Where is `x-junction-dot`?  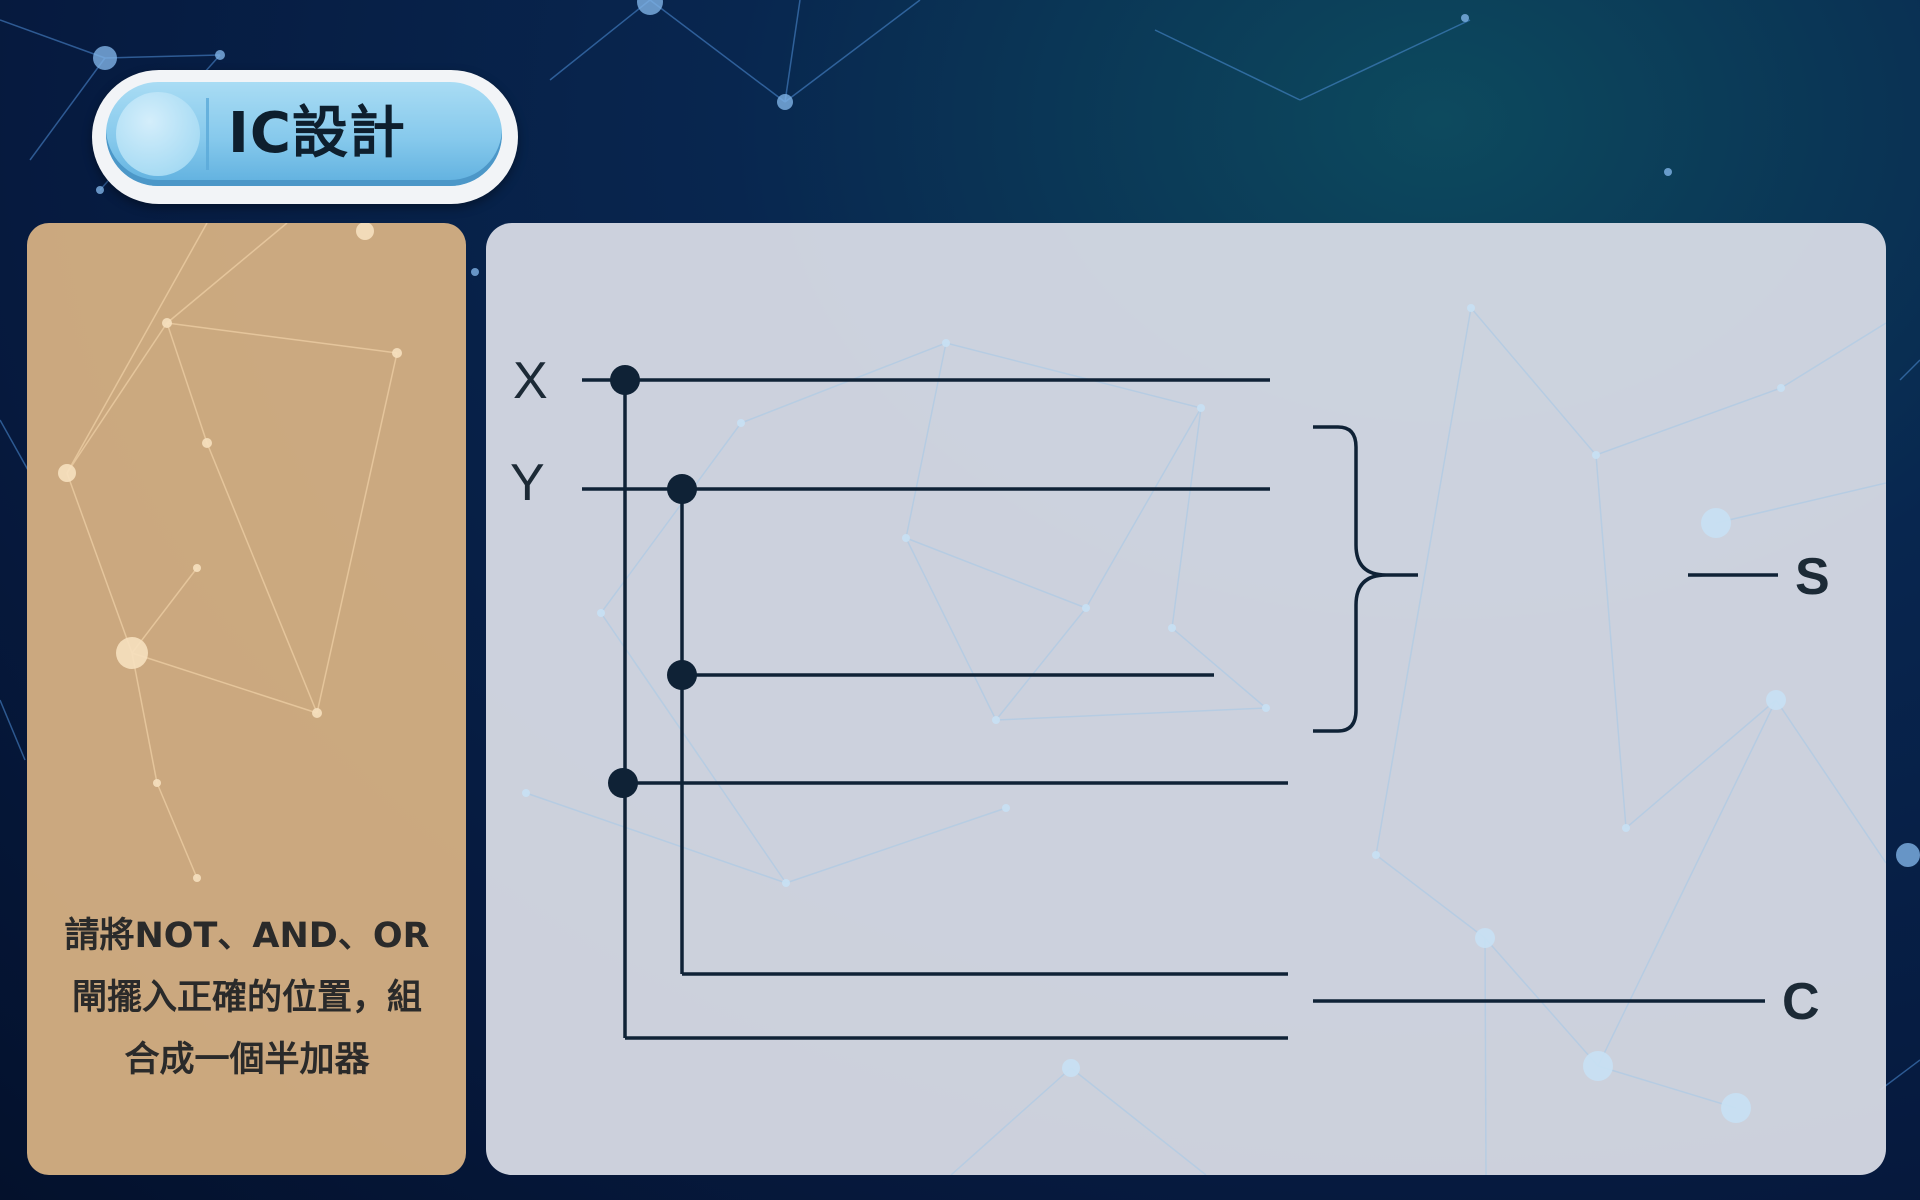
x-junction-dot is located at coordinates (625, 380).